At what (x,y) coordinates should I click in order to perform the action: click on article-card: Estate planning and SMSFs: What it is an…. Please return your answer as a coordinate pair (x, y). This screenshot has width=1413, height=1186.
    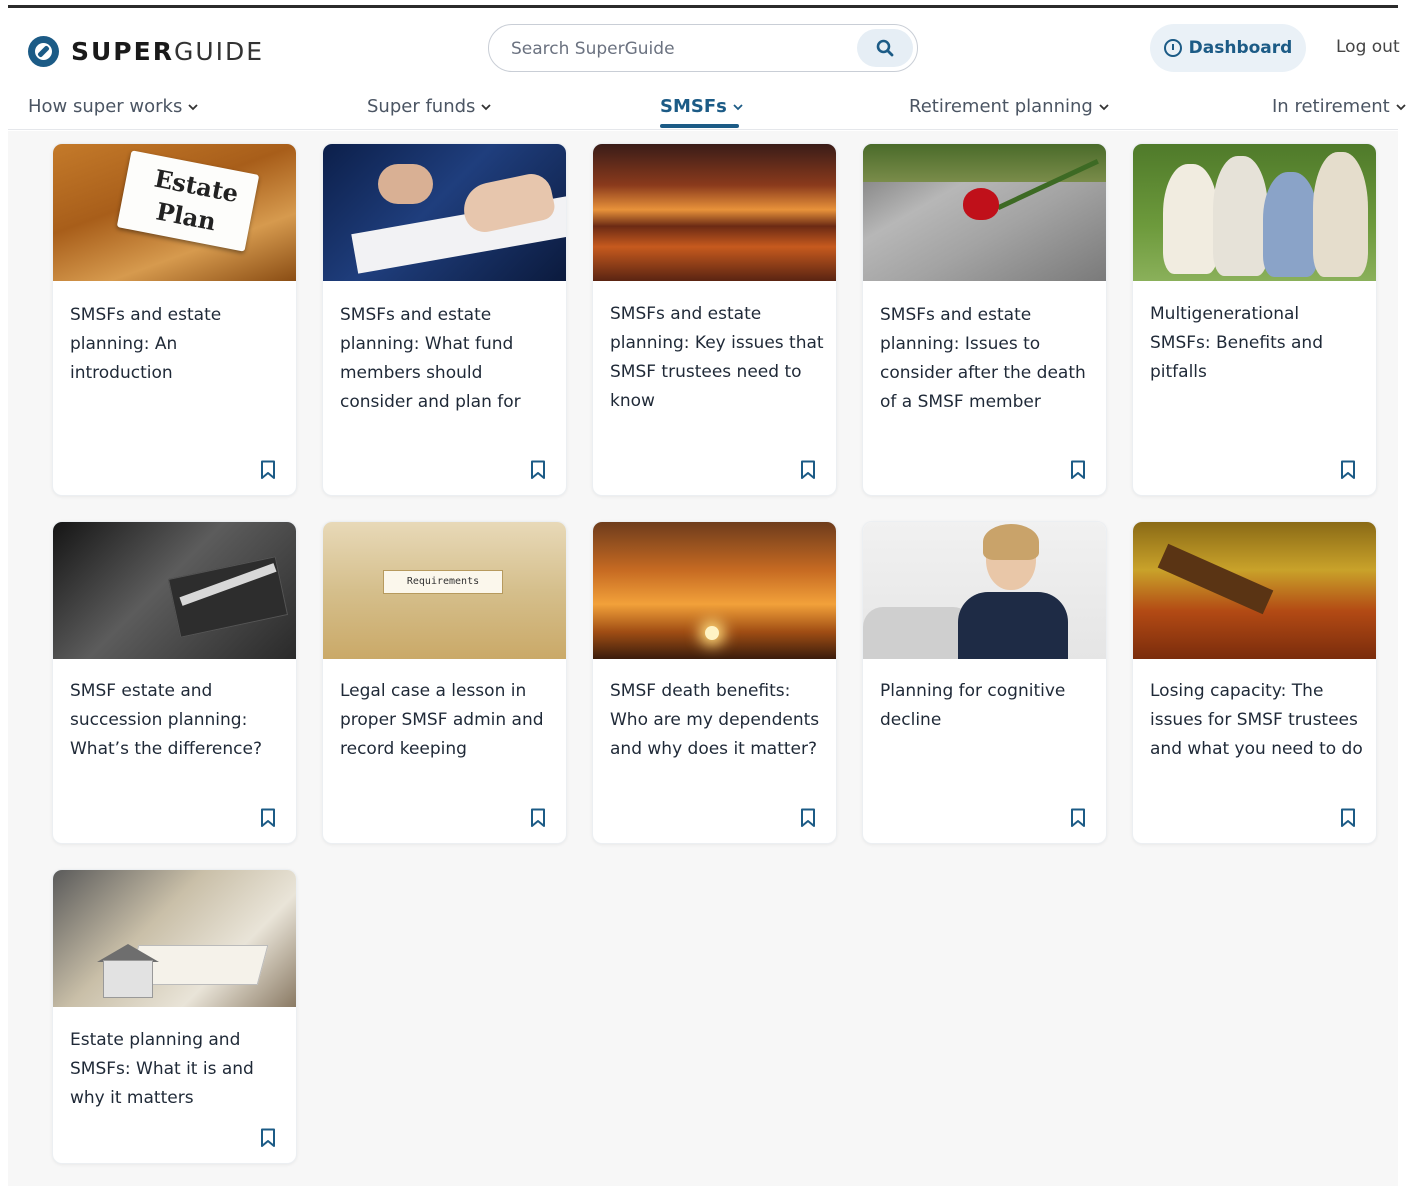
    Looking at the image, I should click on (174, 1016).